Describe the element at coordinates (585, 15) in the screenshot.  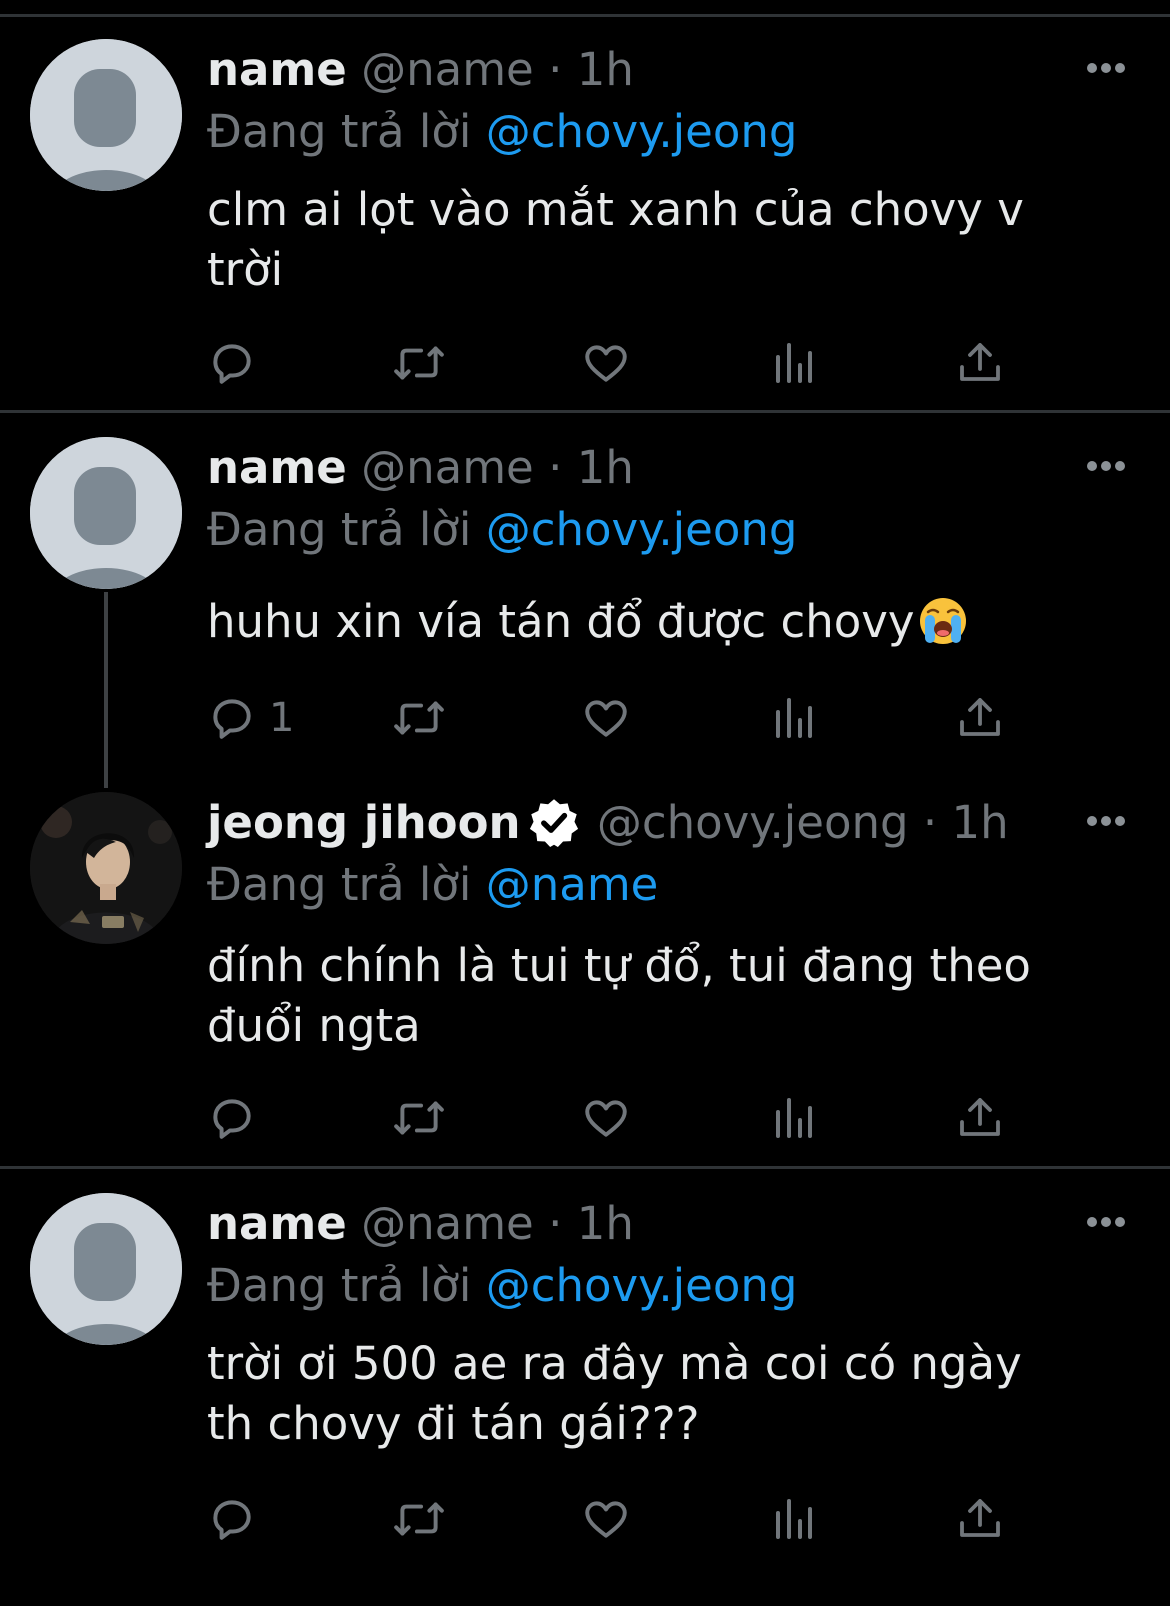
I see `top-divider` at that location.